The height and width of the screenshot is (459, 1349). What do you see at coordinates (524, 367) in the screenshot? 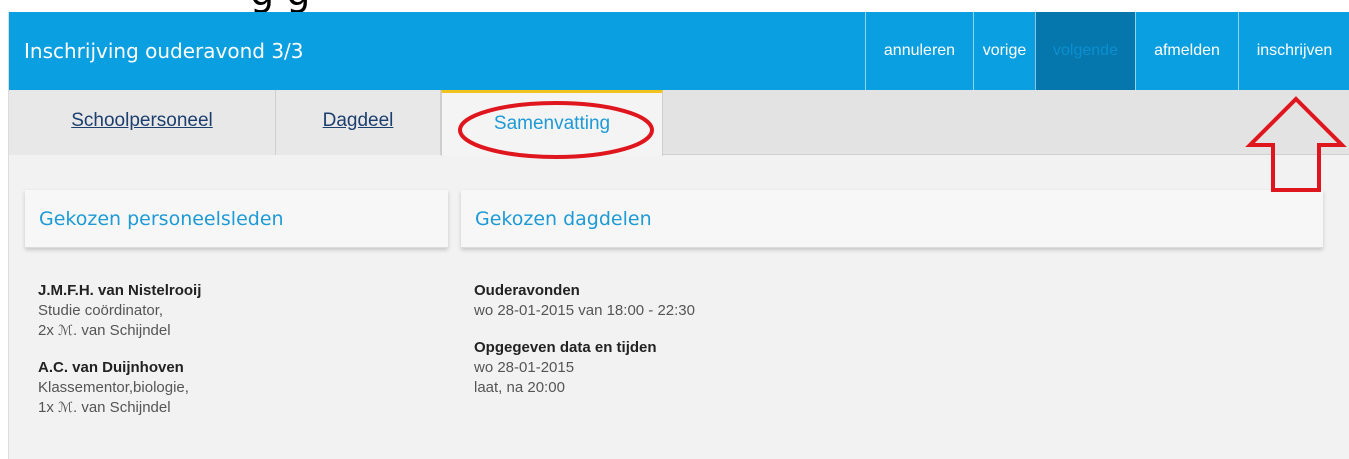
I see `daypart-line: wo 28-01-2015` at bounding box center [524, 367].